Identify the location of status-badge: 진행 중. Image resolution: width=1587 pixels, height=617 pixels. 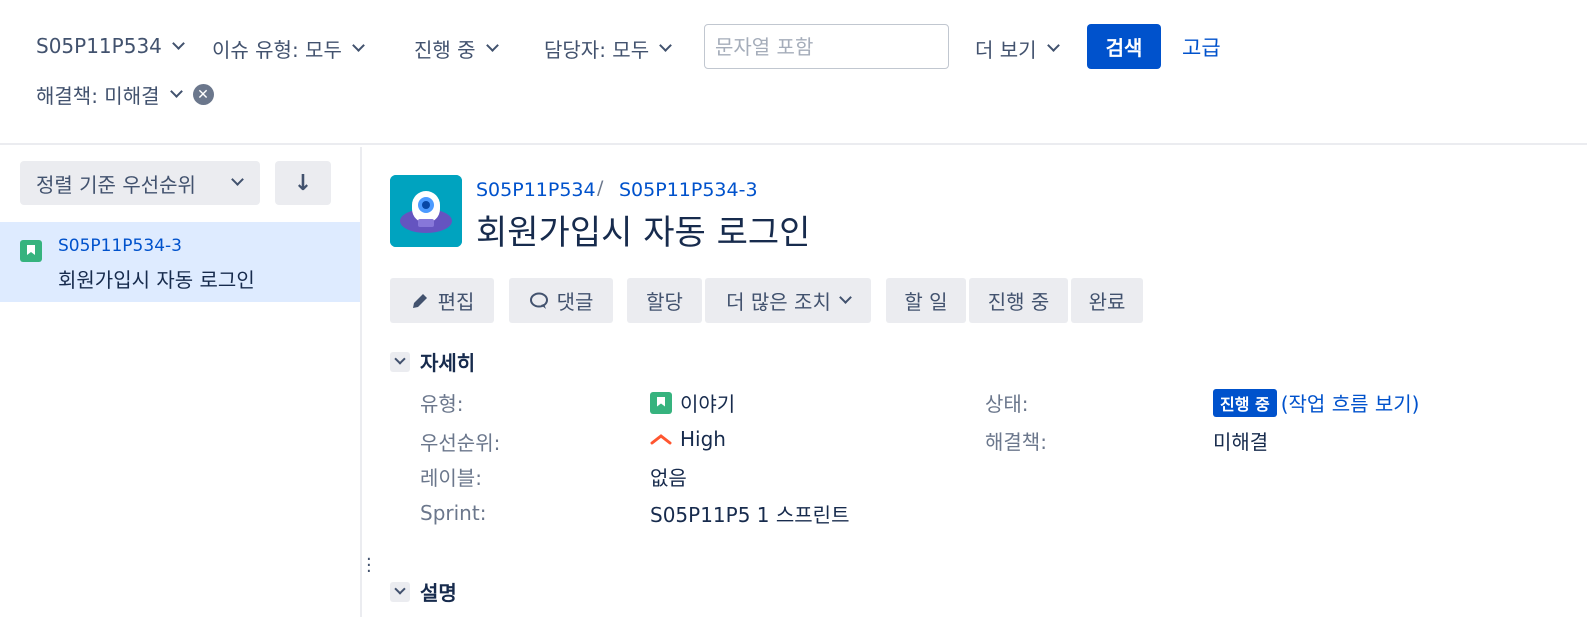
(1245, 402).